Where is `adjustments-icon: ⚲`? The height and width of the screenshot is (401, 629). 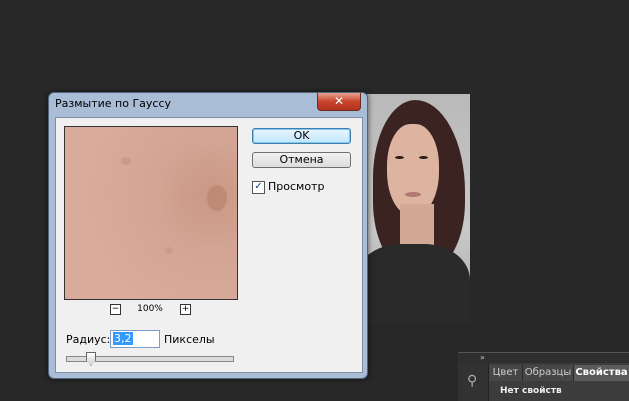 adjustments-icon: ⚲ is located at coordinates (472, 381).